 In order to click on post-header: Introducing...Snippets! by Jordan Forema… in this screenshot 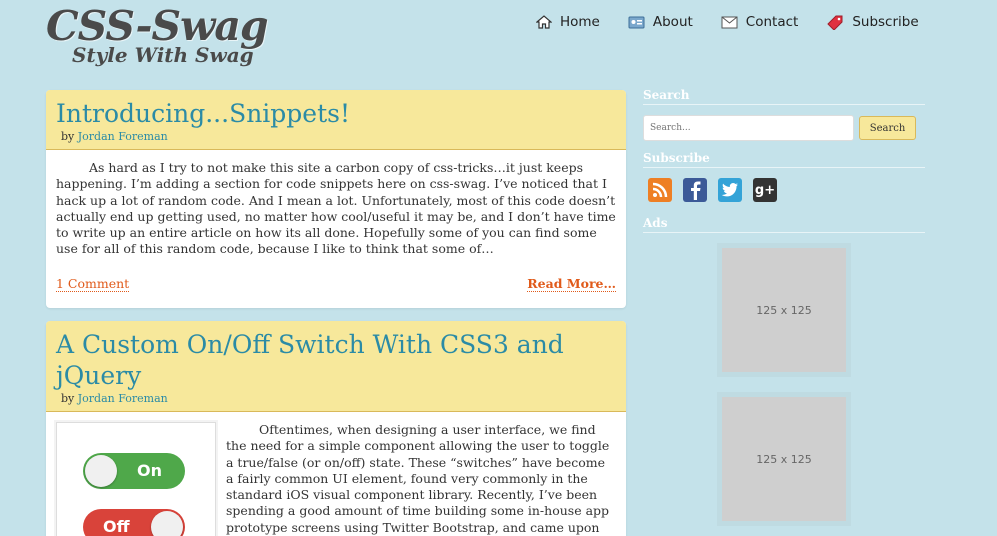, I will do `click(336, 120)`.